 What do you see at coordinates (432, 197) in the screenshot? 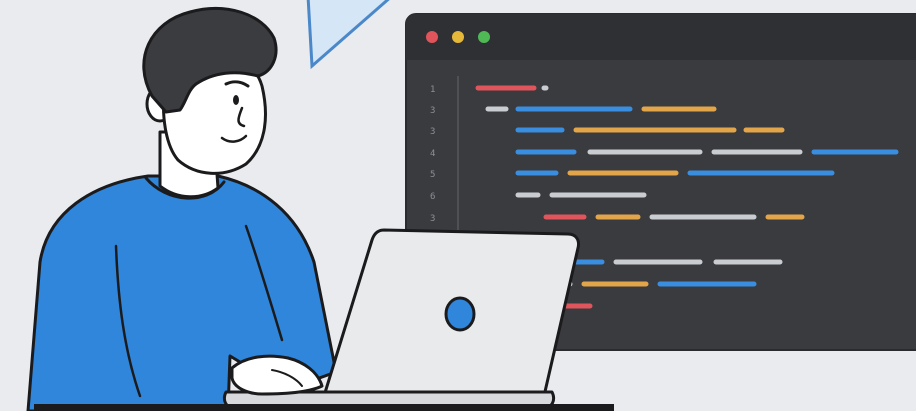
I see `line-number: 6` at bounding box center [432, 197].